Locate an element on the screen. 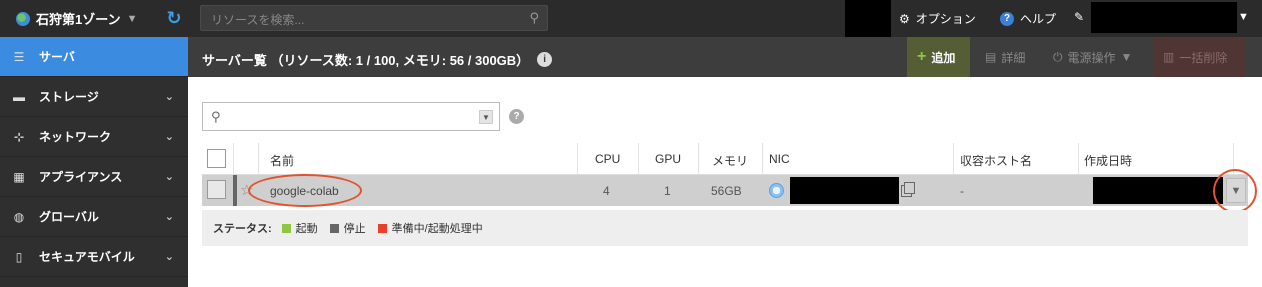 The width and height of the screenshot is (1262, 287). info-icon: i is located at coordinates (545, 59).